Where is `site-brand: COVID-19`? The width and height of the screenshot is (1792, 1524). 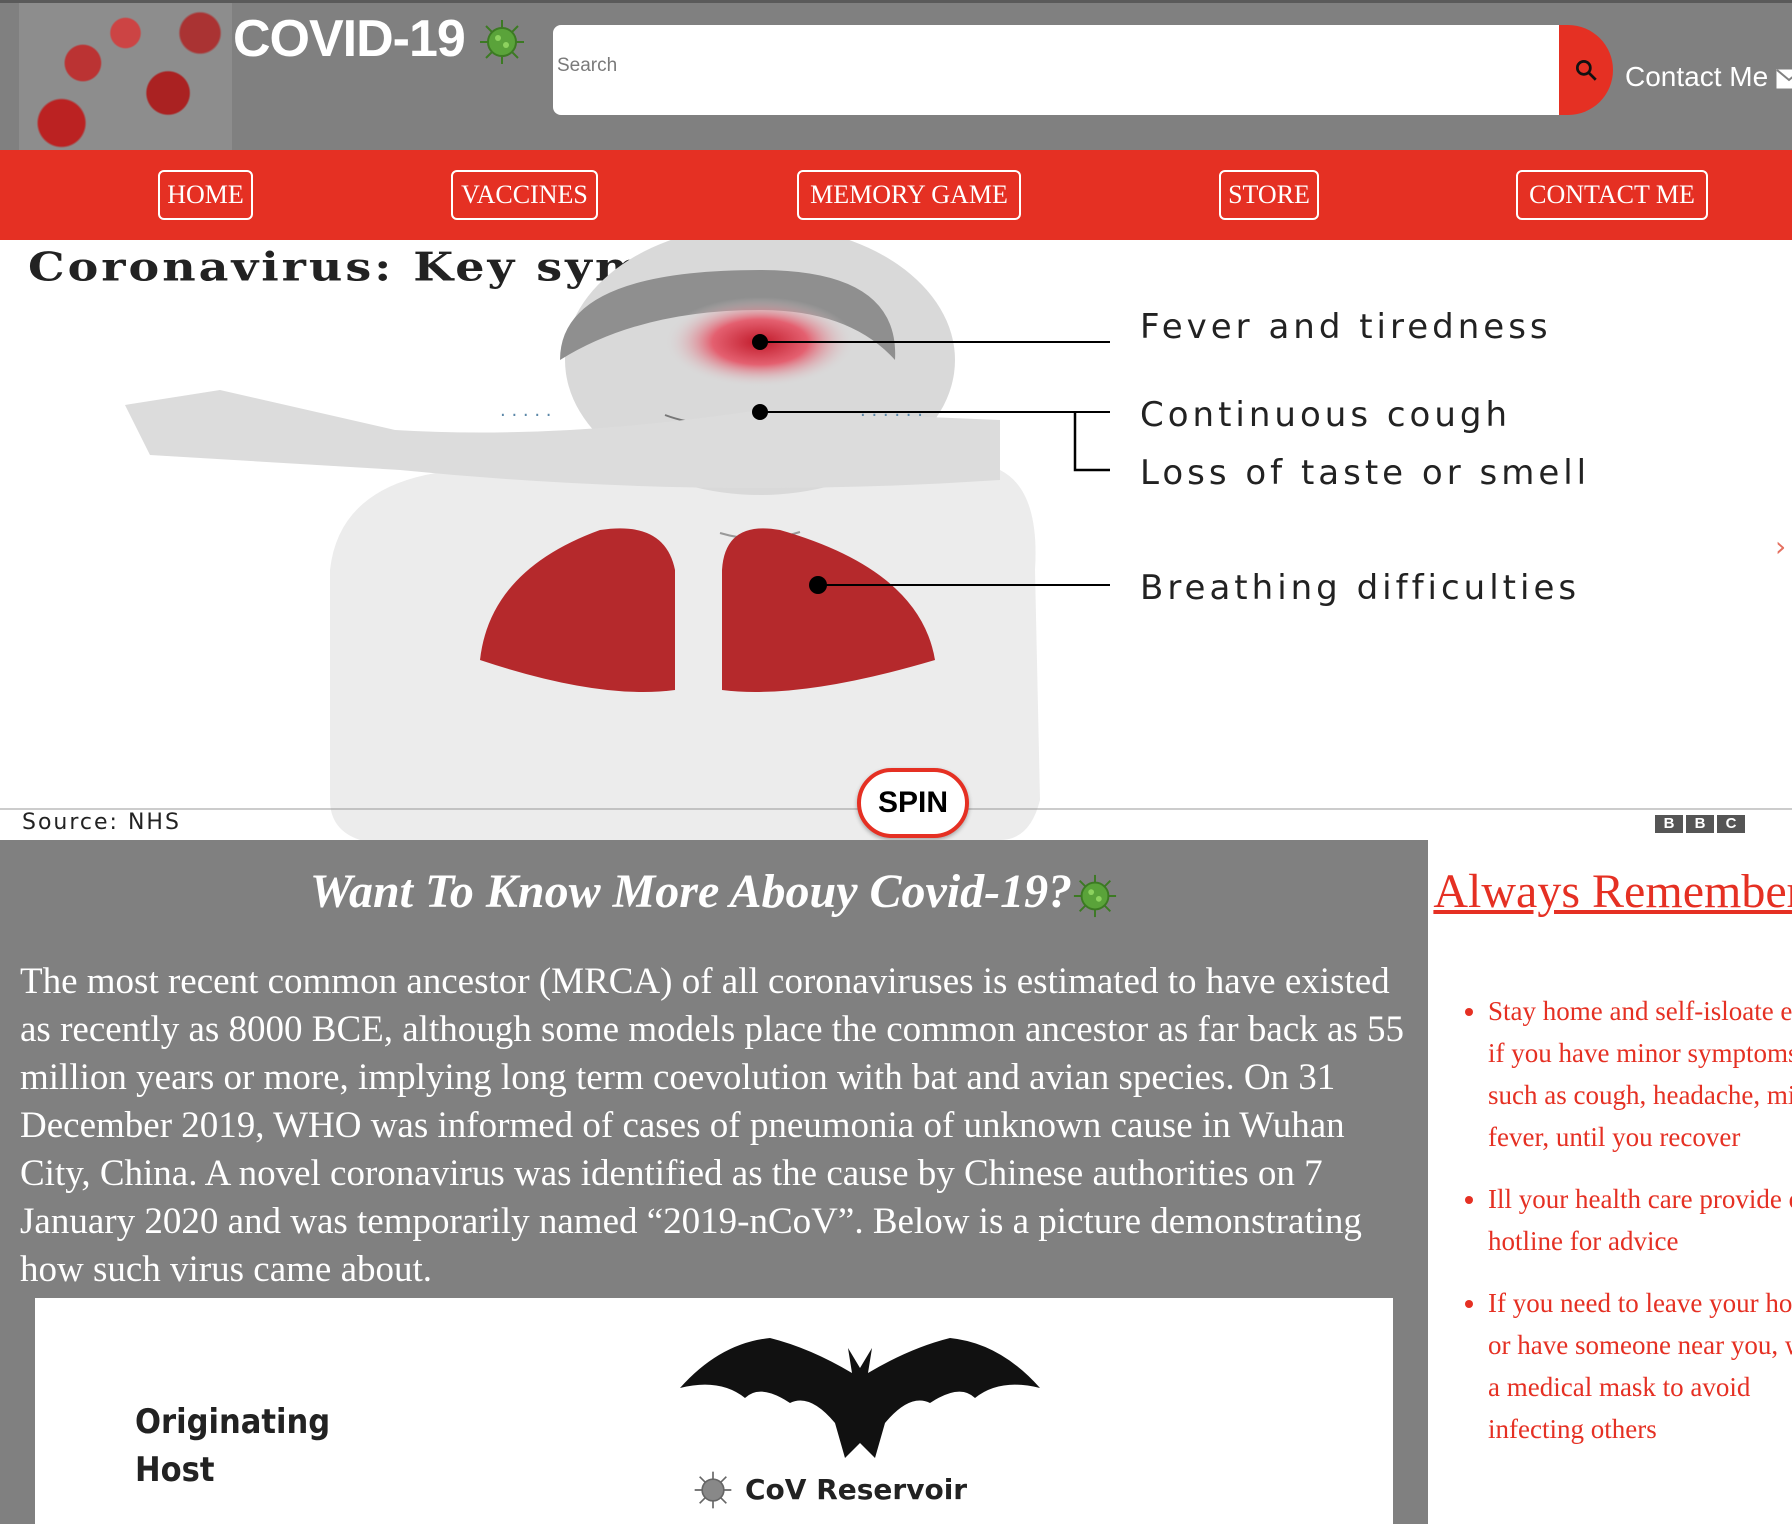 site-brand: COVID-19 is located at coordinates (379, 39).